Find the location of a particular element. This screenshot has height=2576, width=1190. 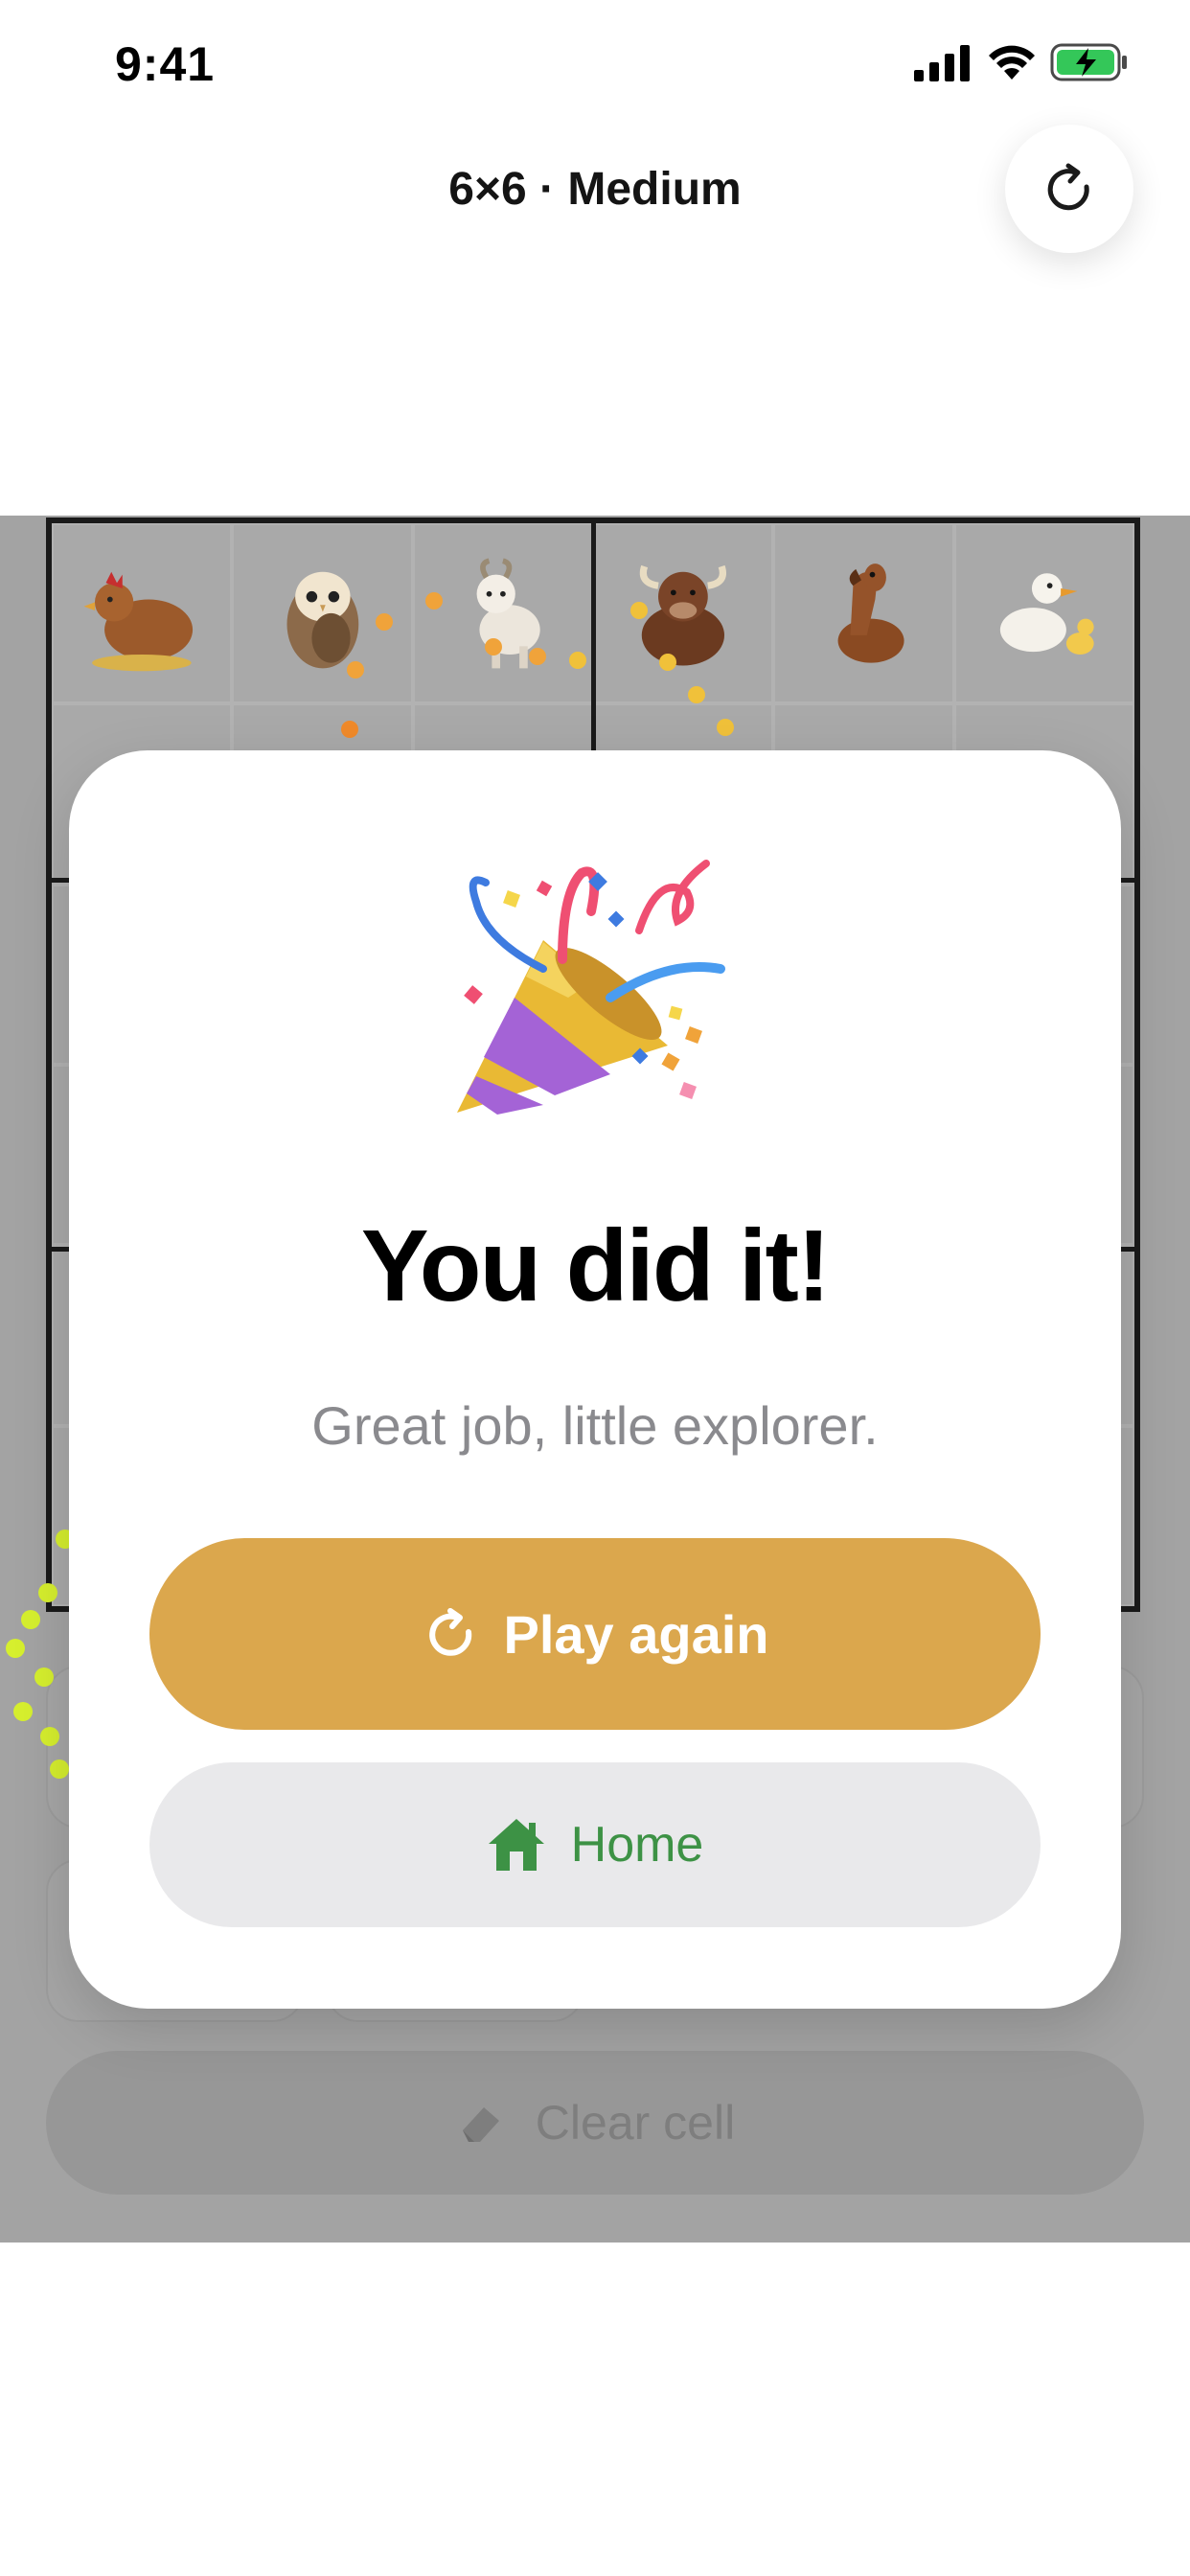

duck-icon is located at coordinates (1046, 614).